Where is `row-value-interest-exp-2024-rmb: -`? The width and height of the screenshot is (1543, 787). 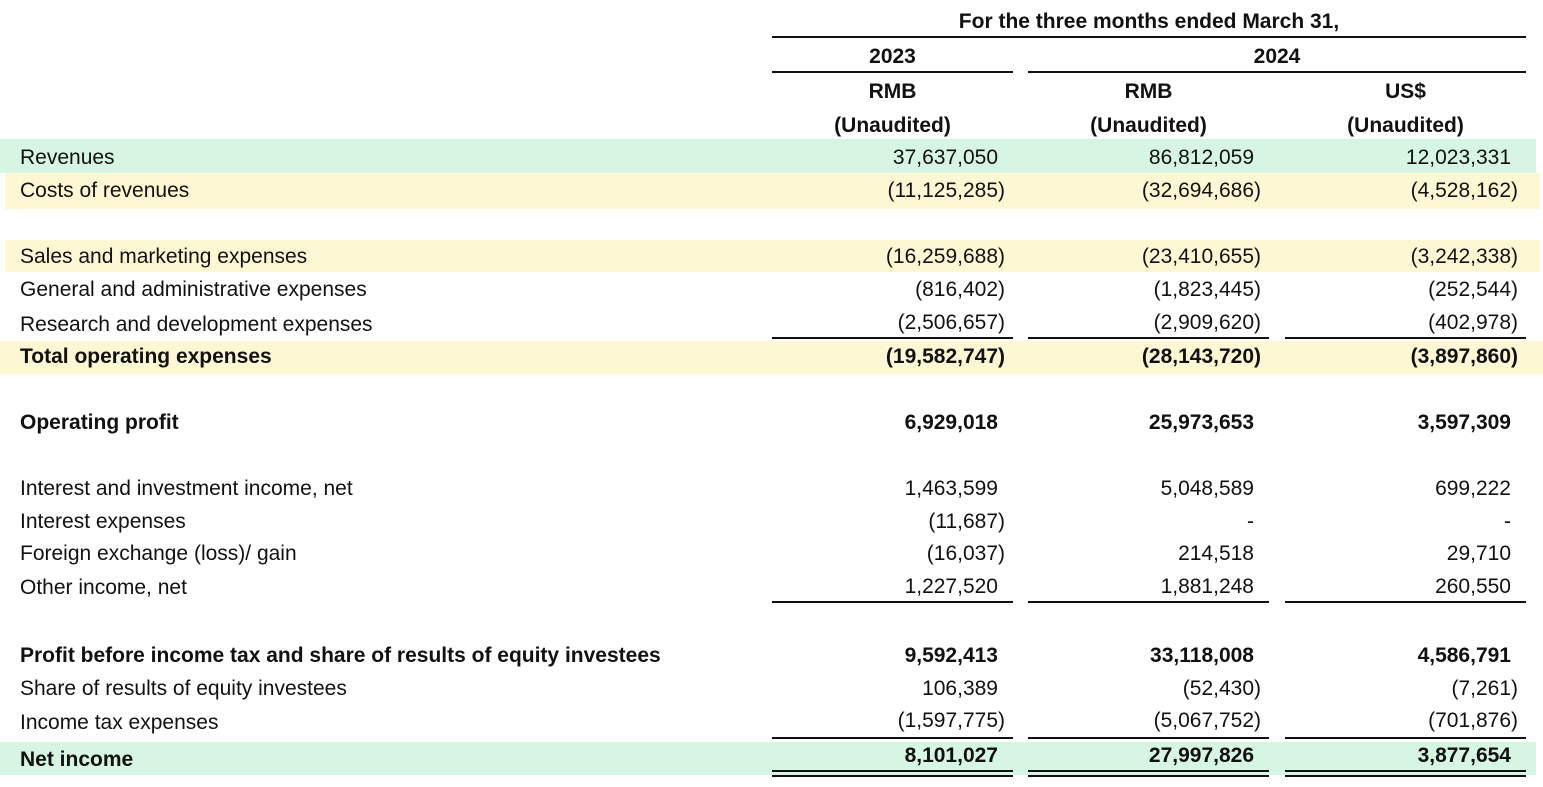 row-value-interest-exp-2024-rmb: - is located at coordinates (1250, 521).